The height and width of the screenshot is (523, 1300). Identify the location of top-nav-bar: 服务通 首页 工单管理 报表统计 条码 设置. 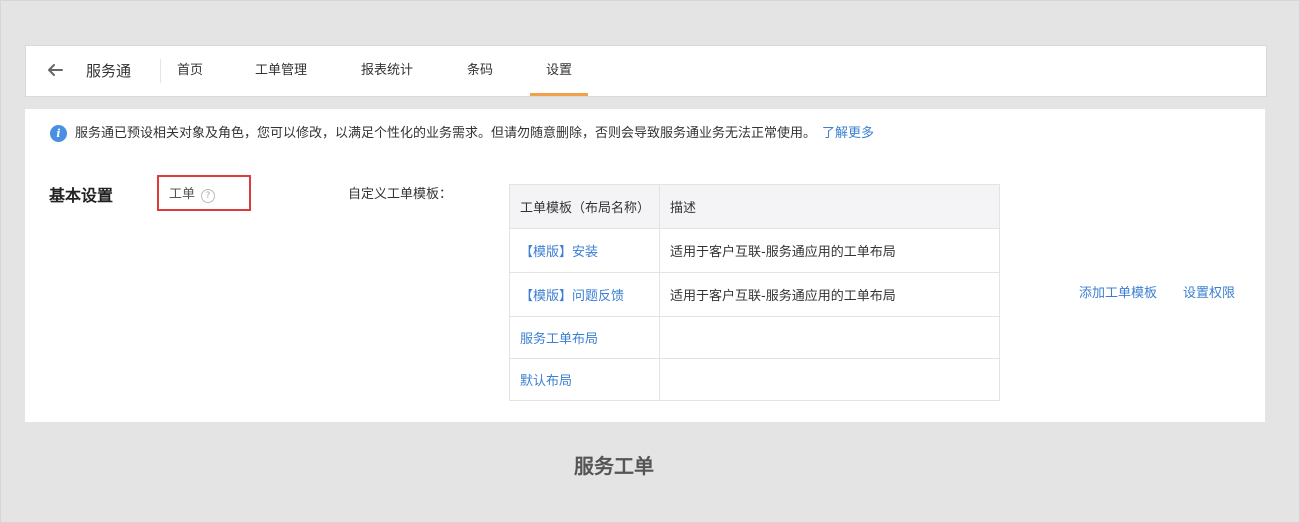
(646, 71).